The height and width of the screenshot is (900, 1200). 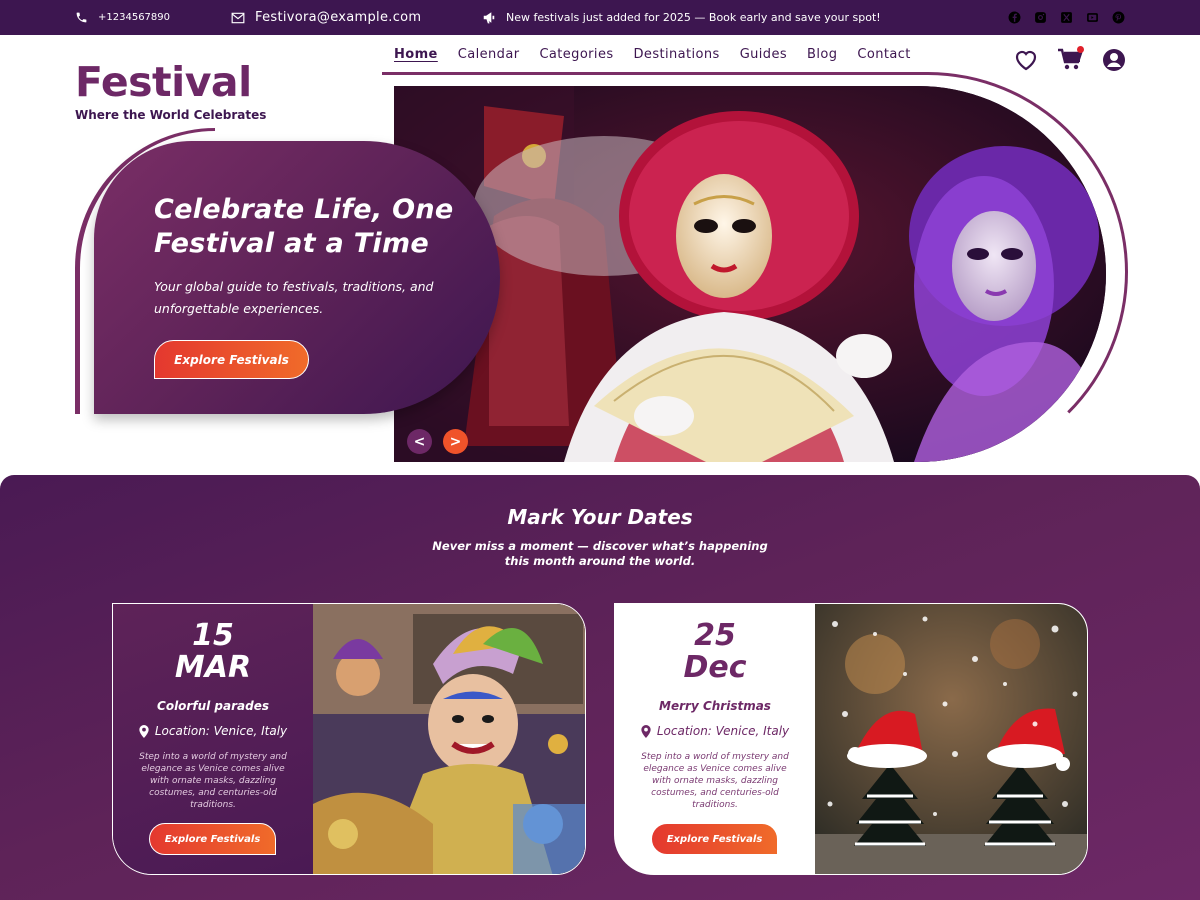 What do you see at coordinates (715, 667) in the screenshot?
I see `event-month: Dec` at bounding box center [715, 667].